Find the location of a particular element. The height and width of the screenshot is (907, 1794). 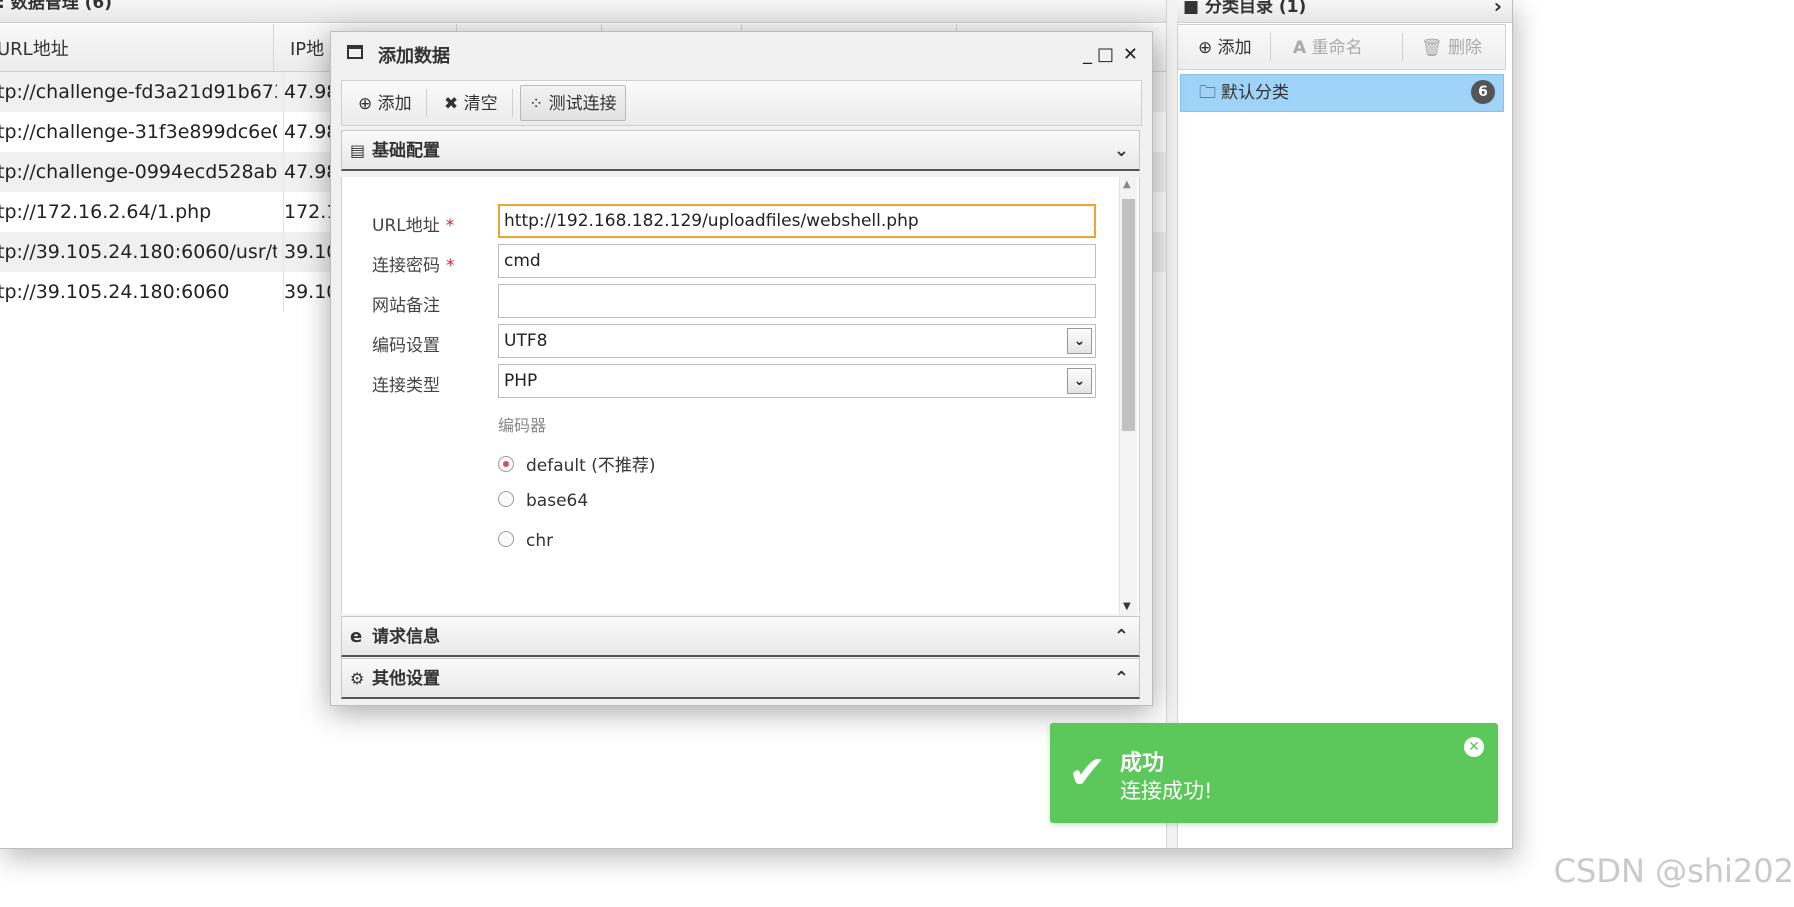

dialog-titlebar: 添加数据 _ □ ✕ is located at coordinates (741, 54).